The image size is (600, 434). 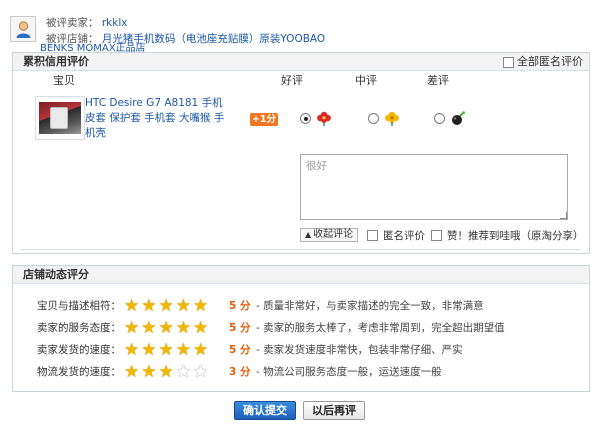 What do you see at coordinates (392, 118) in the screenshot?
I see `yellow-flower-icon` at bounding box center [392, 118].